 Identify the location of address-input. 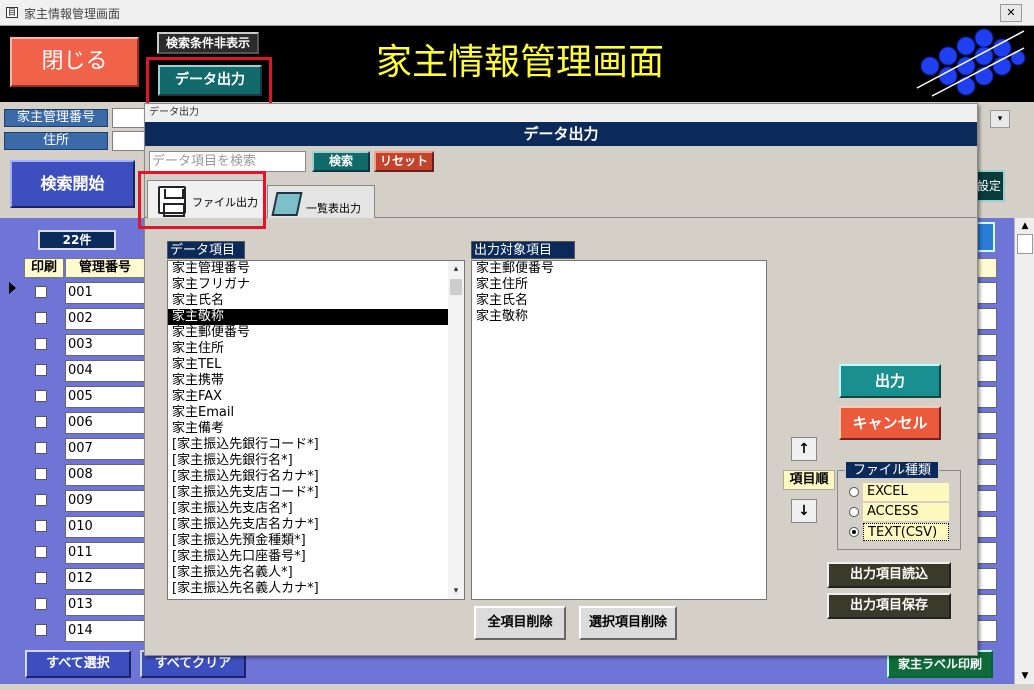
(129, 141).